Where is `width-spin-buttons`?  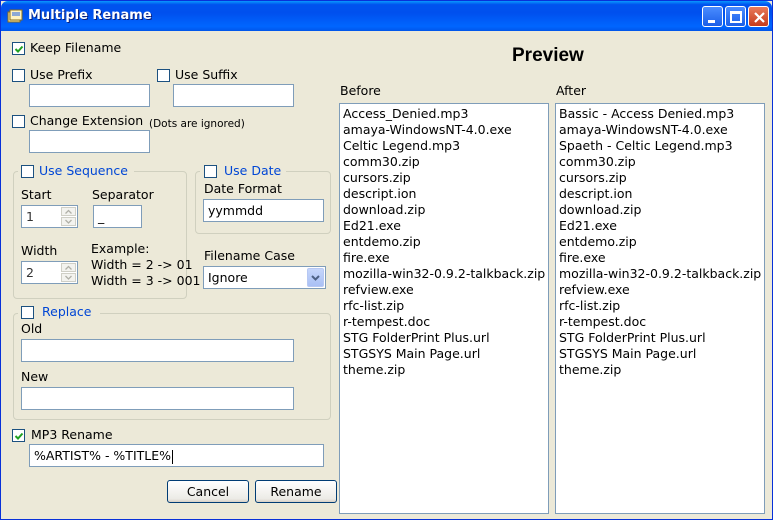 width-spin-buttons is located at coordinates (68, 272).